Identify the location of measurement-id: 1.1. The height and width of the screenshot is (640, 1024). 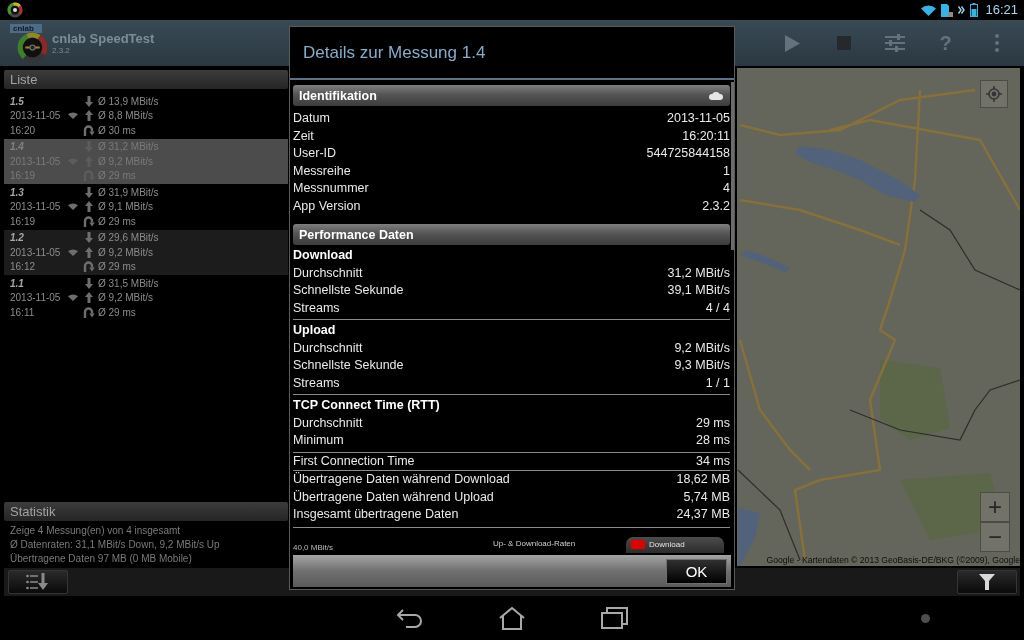
(17, 283).